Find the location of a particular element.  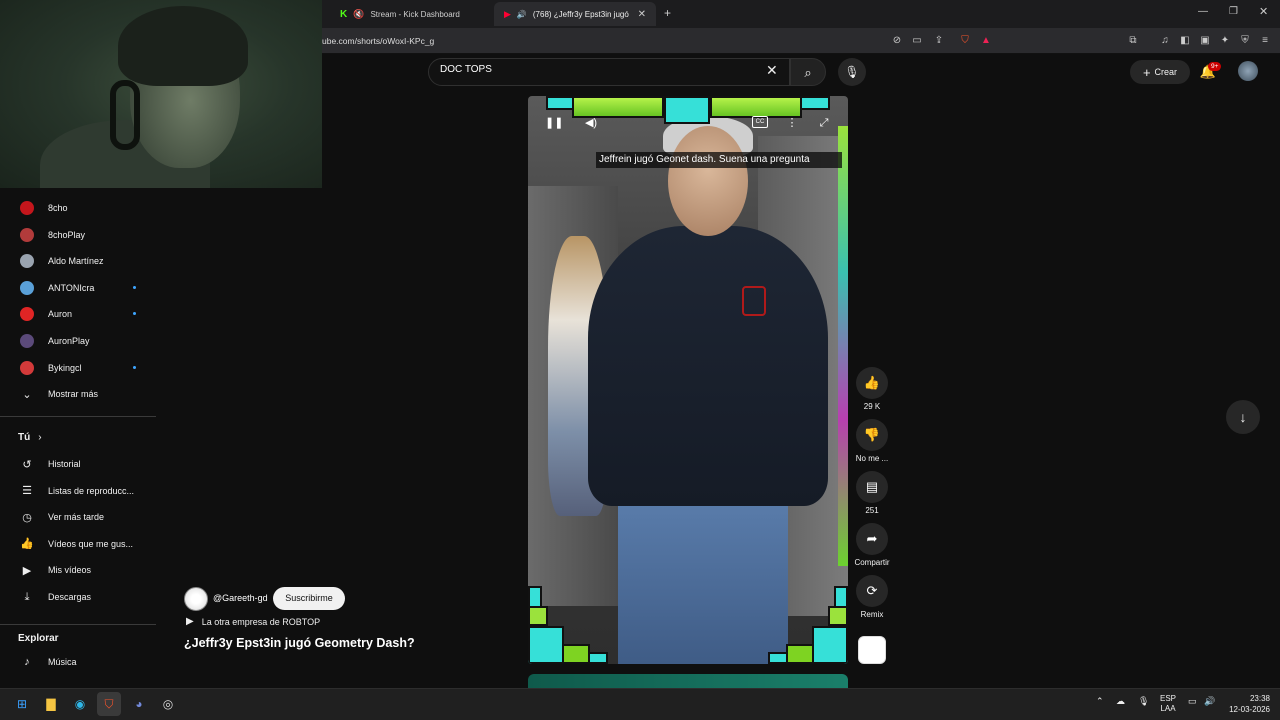

show-more-button: ⌄ Mostrar más is located at coordinates (84, 394).